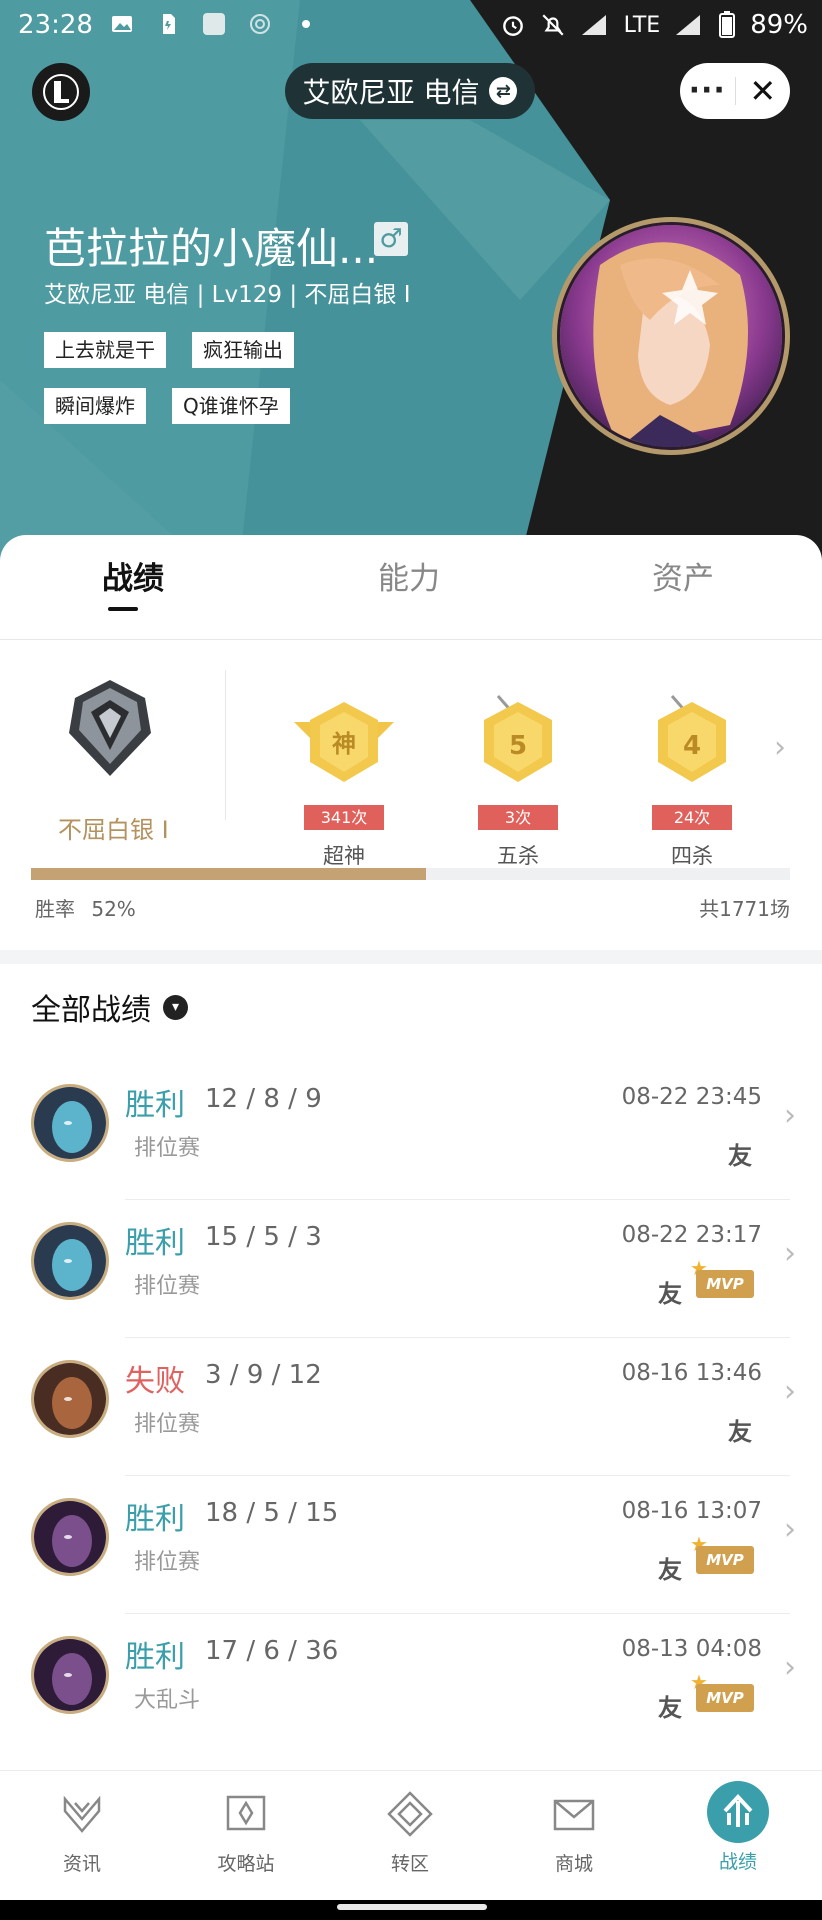 The image size is (822, 1920). Describe the element at coordinates (306, 24) in the screenshot. I see `dot-icon` at that location.